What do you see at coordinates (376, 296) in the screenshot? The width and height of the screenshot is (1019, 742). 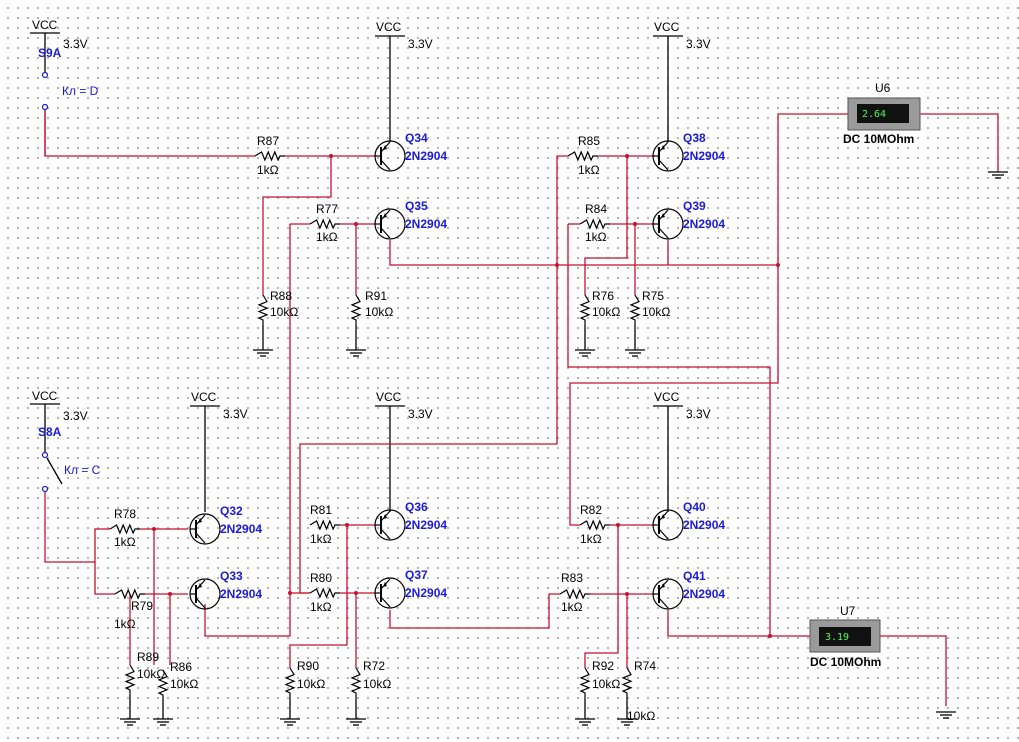 I see `resistor-ref: R91` at bounding box center [376, 296].